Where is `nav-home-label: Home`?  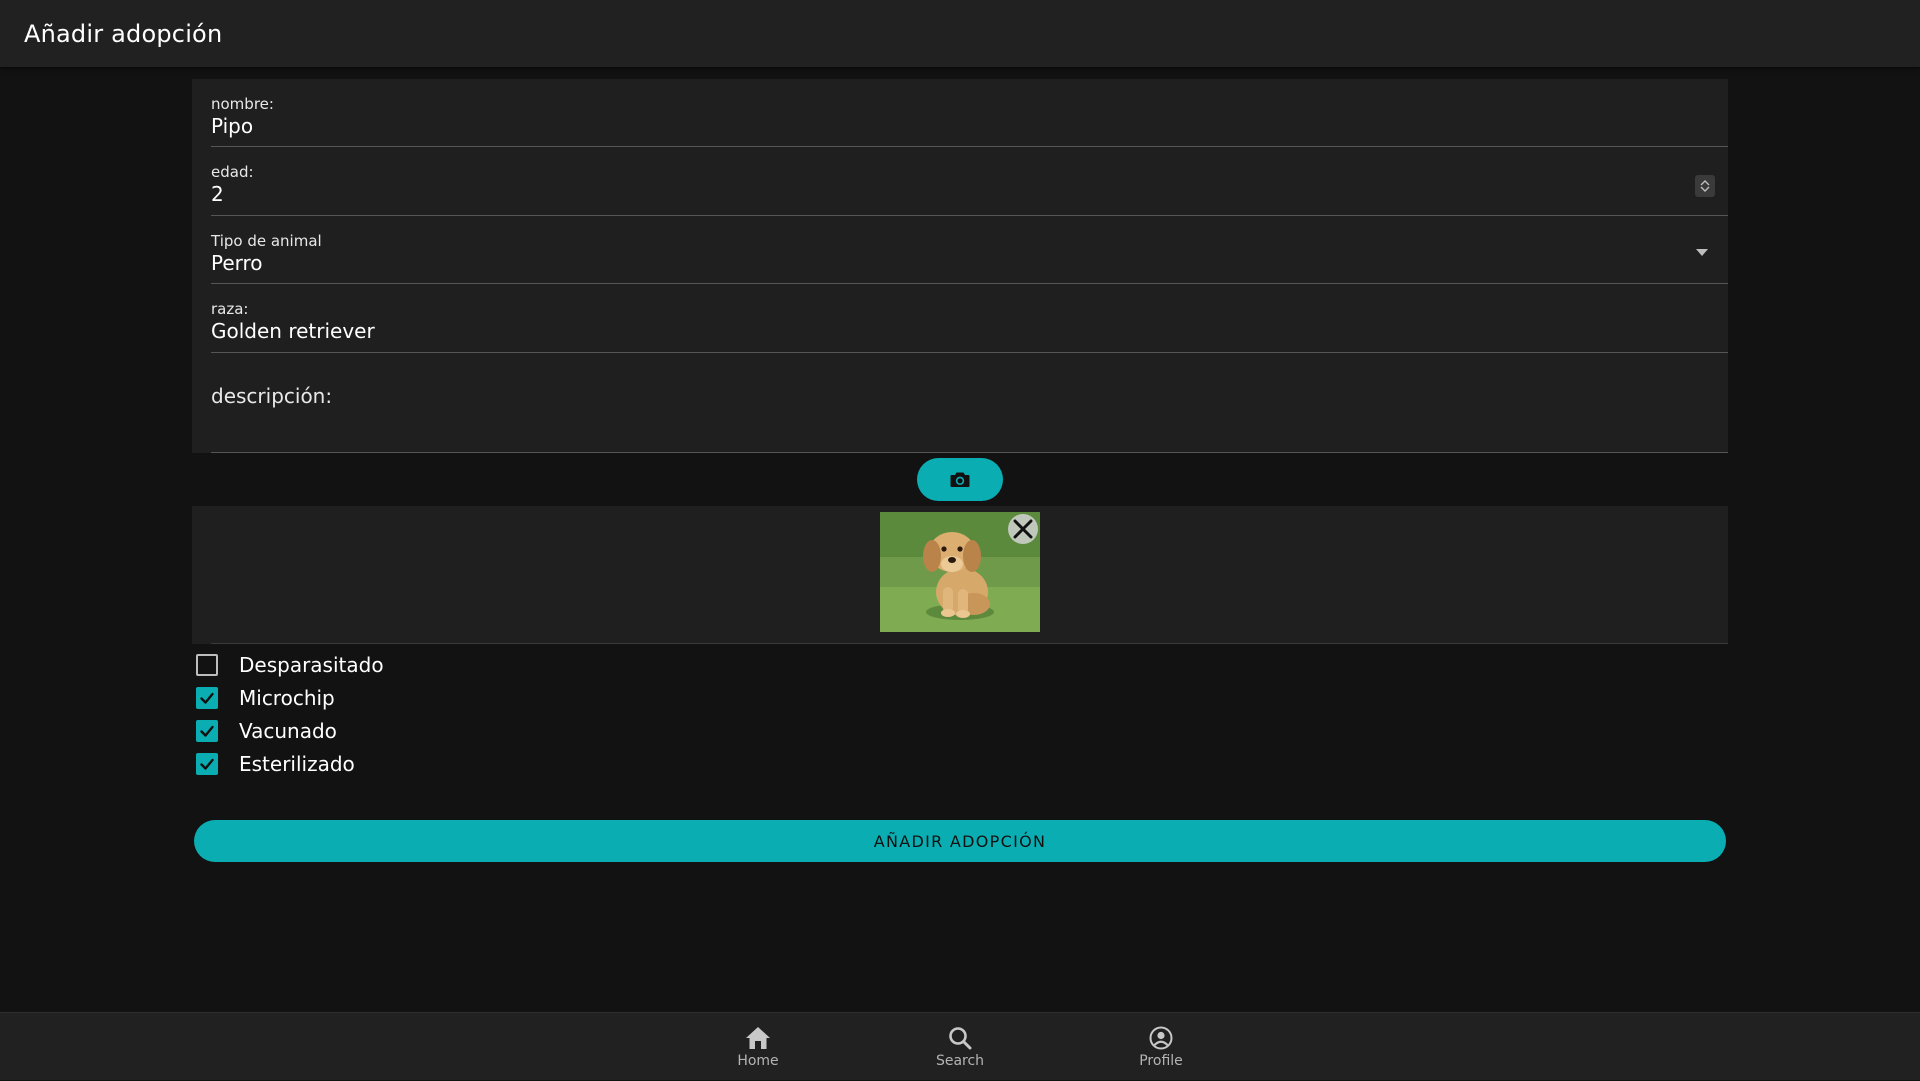 nav-home-label: Home is located at coordinates (758, 1060).